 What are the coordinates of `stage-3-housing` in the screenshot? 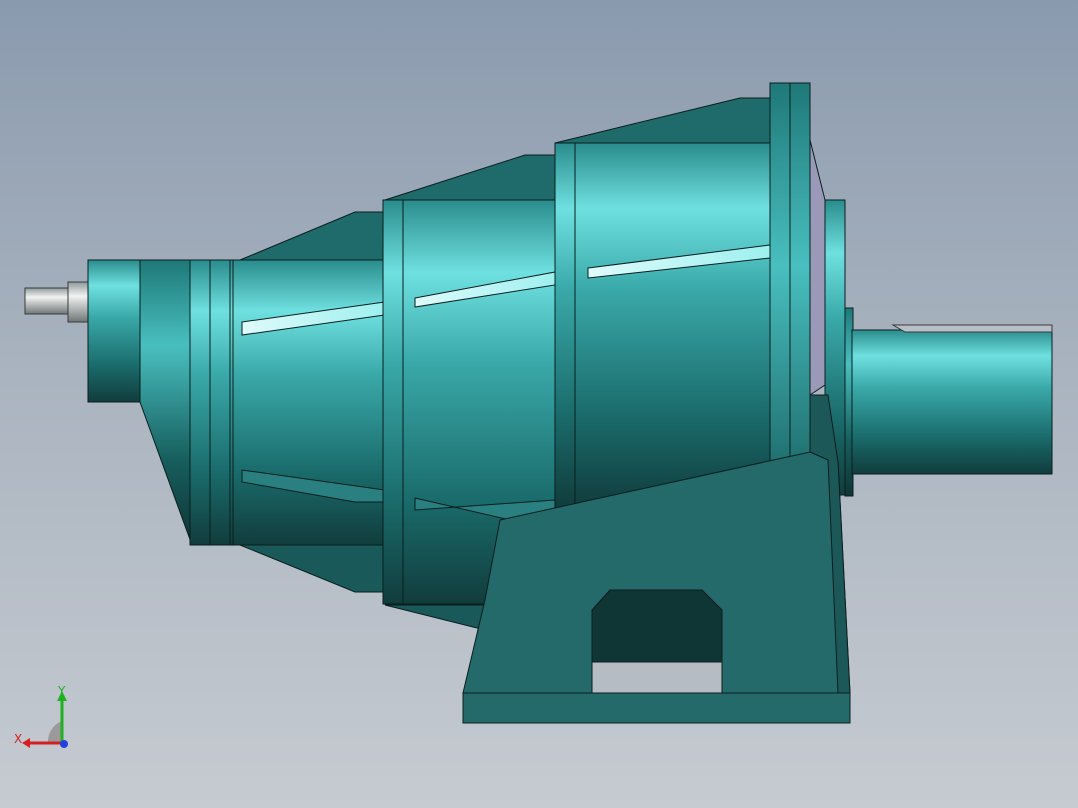 It's located at (665, 303).